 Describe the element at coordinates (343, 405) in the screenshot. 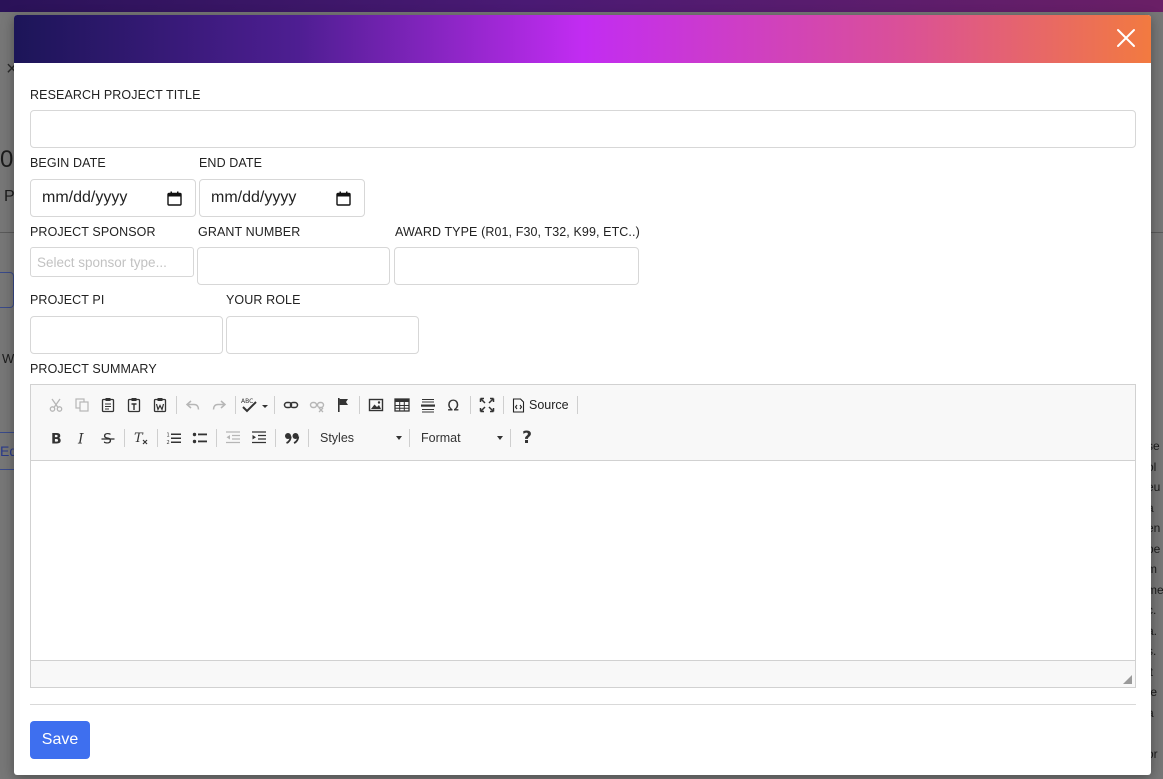

I see `anchor-icon` at that location.